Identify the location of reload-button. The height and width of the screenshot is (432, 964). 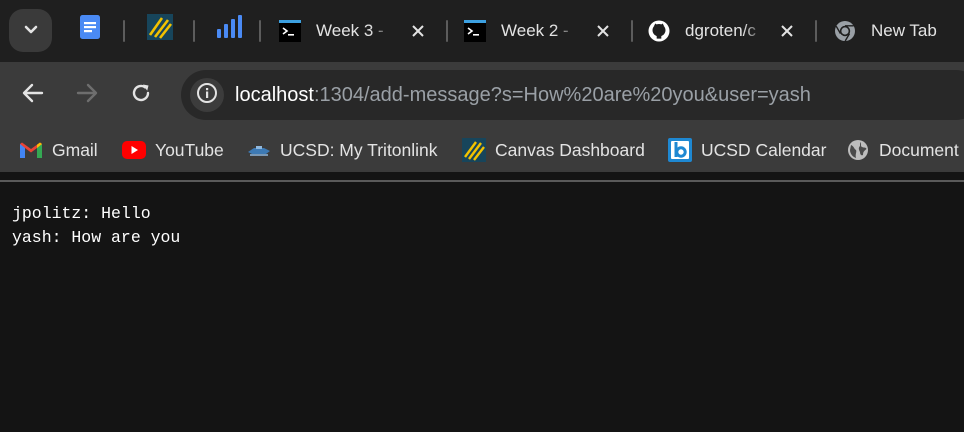
(141, 95).